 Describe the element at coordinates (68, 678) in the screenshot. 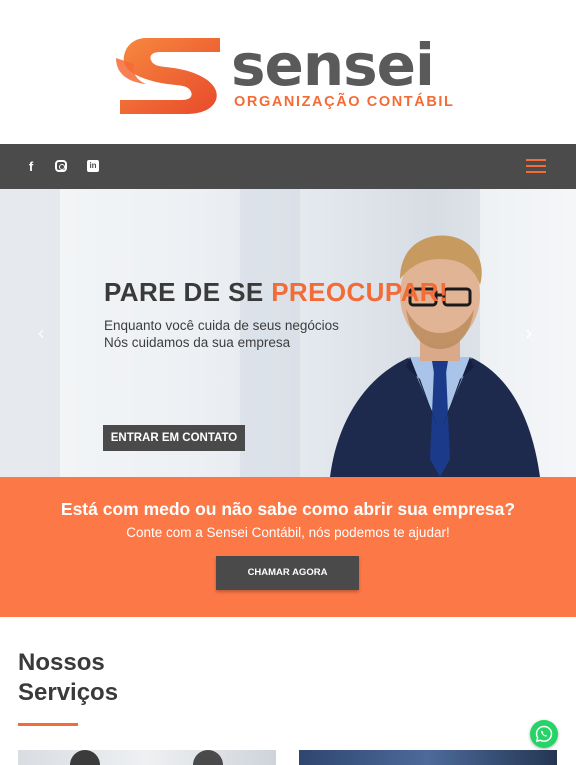

I see `services-heading: Nossos Serviços` at that location.